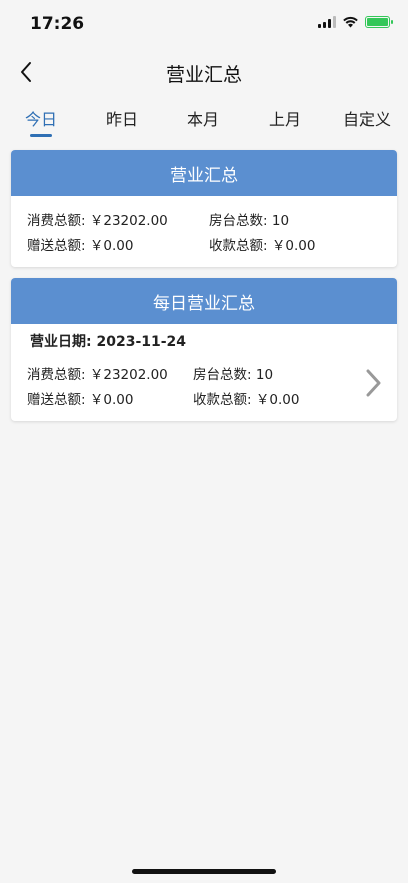  What do you see at coordinates (293, 246) in the screenshot?
I see `collection-value: ￥0.00` at bounding box center [293, 246].